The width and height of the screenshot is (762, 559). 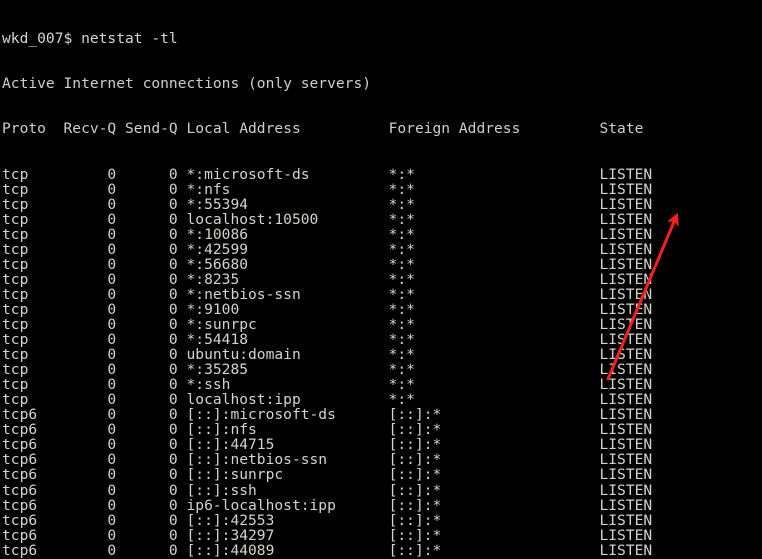 What do you see at coordinates (327, 294) in the screenshot?
I see `netstat-row: tcp 0 0 *:netbios-ssn *:* LISTEN` at bounding box center [327, 294].